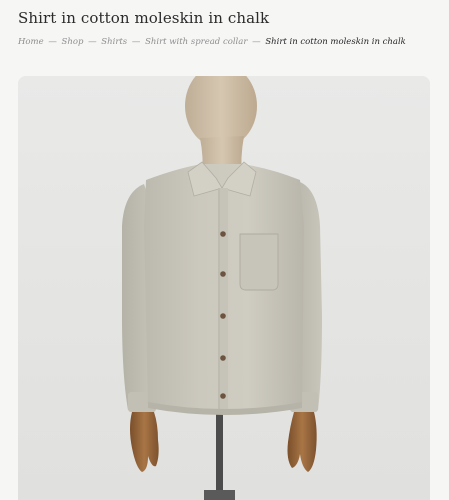  Describe the element at coordinates (31, 42) in the screenshot. I see `breadcrumb-home-link: Home` at that location.